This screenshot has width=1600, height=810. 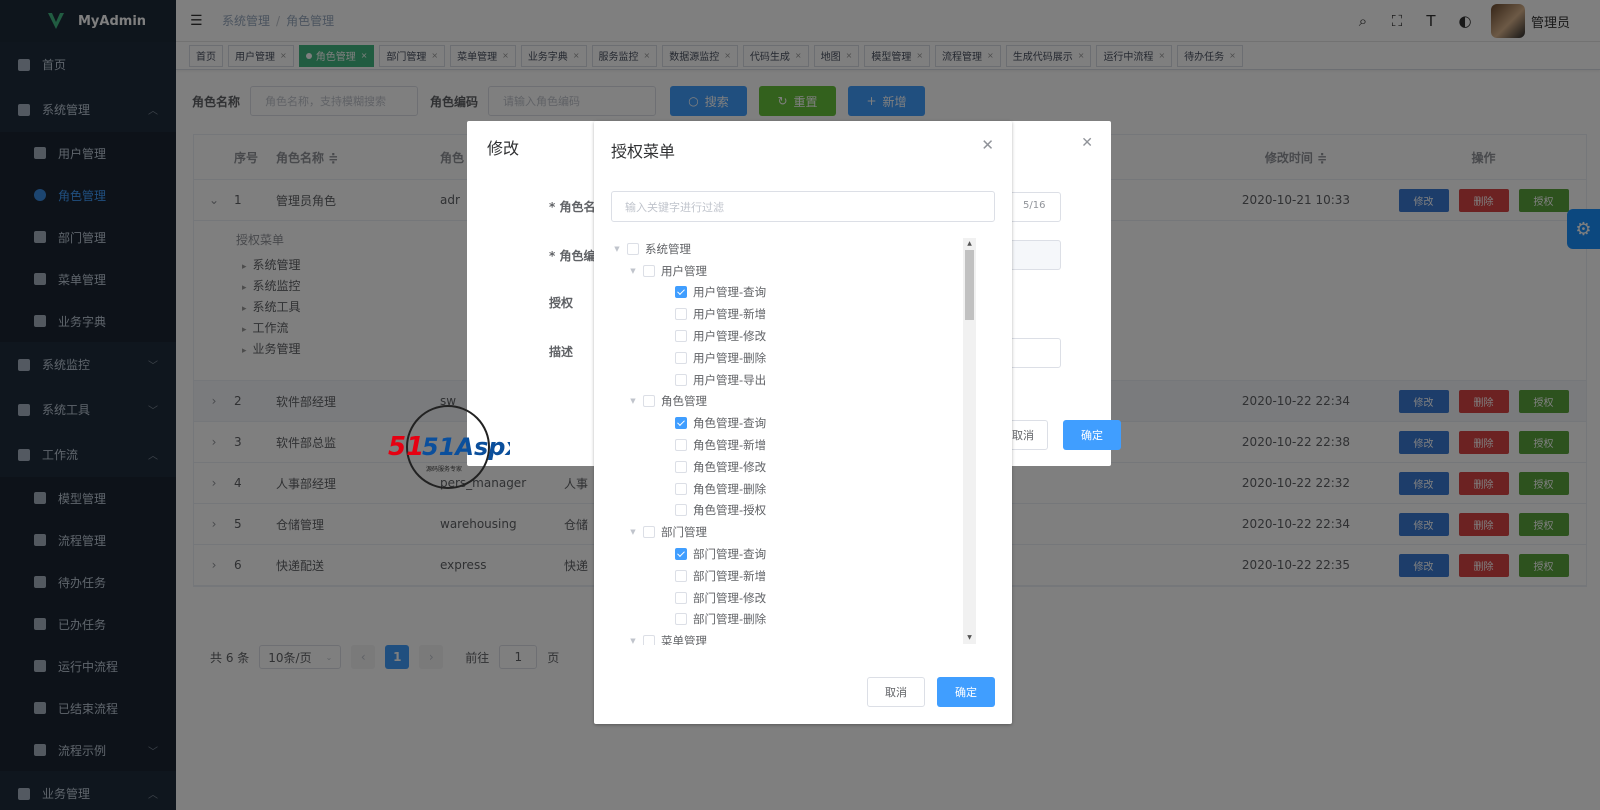 I want to click on tree-node-label: 角色管理-授权, so click(x=730, y=510).